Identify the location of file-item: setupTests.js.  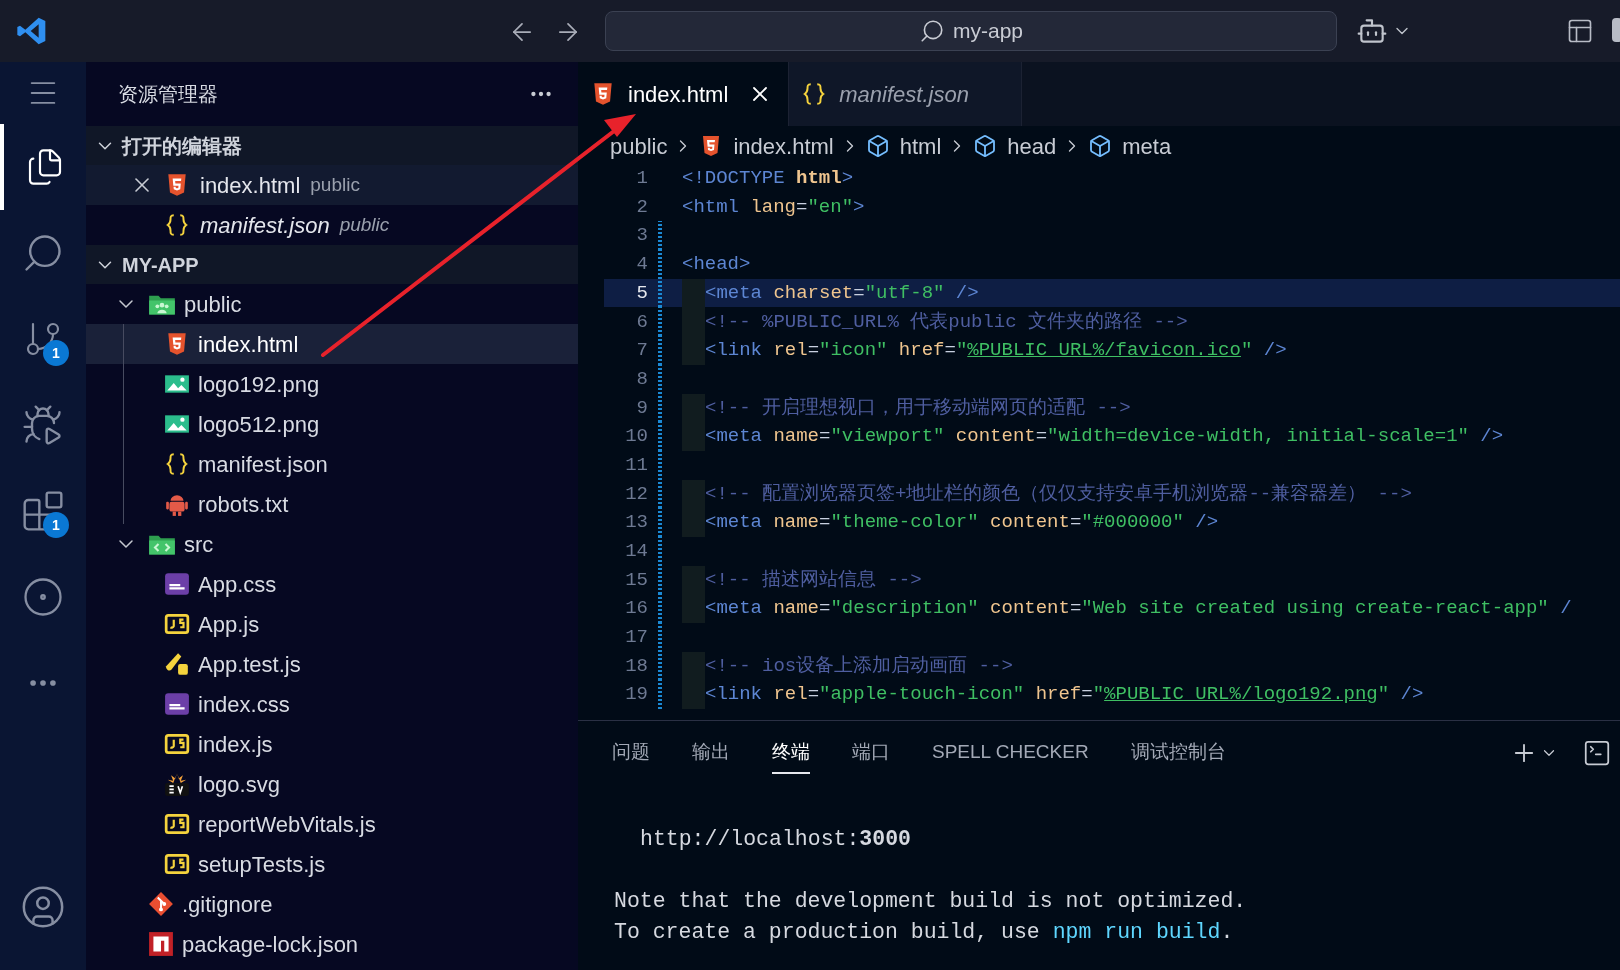
(332, 864).